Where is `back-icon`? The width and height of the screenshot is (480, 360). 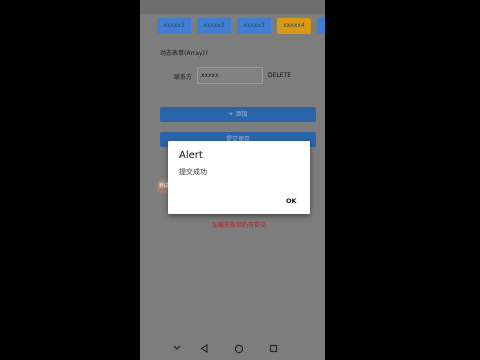
back-icon is located at coordinates (204, 348).